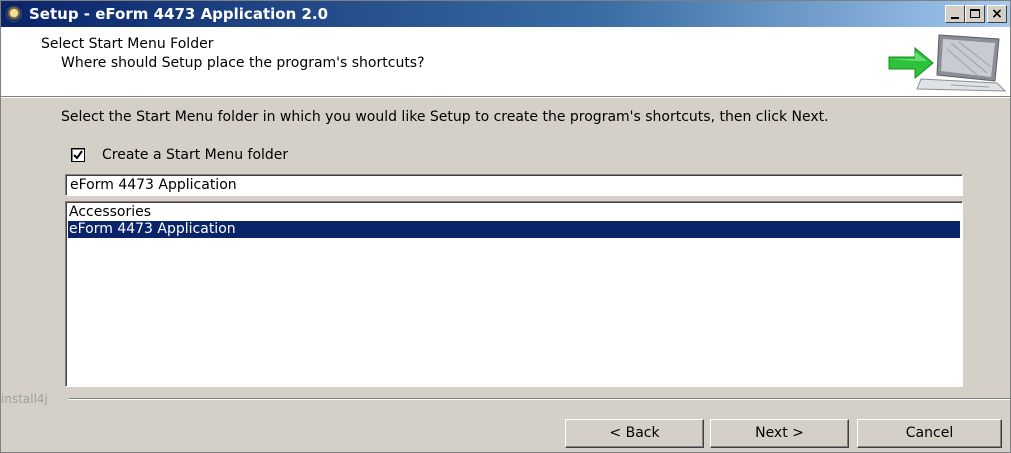 Image resolution: width=1011 pixels, height=453 pixels. Describe the element at coordinates (539, 399) in the screenshot. I see `brand-rule-light` at that location.